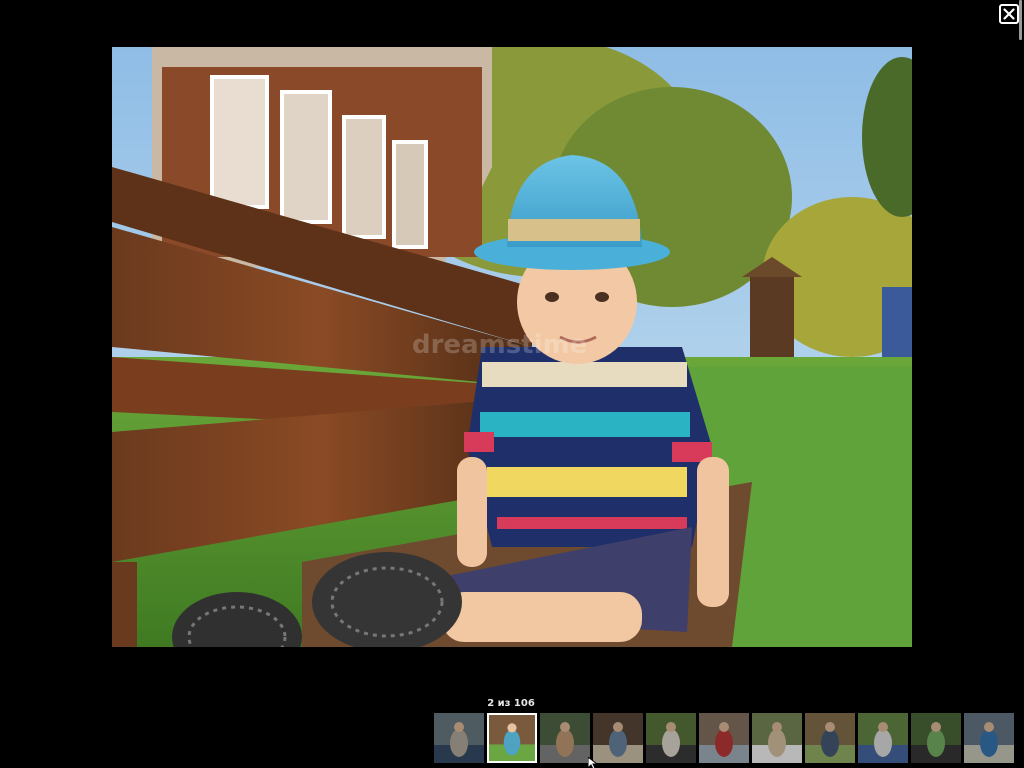 This screenshot has width=1024, height=768. I want to click on thumbnail-strip, so click(729, 739).